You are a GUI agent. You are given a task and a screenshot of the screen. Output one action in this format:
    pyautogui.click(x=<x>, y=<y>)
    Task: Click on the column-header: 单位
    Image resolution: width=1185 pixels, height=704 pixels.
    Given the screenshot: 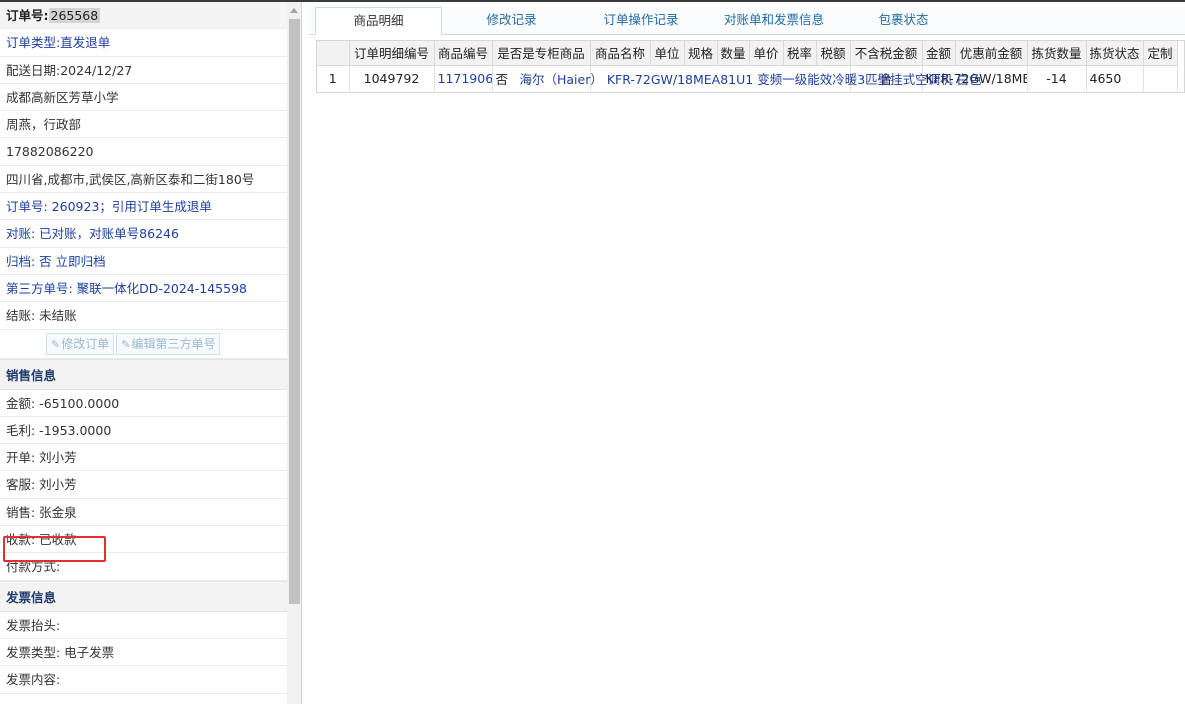 What is the action you would take?
    pyautogui.click(x=667, y=53)
    